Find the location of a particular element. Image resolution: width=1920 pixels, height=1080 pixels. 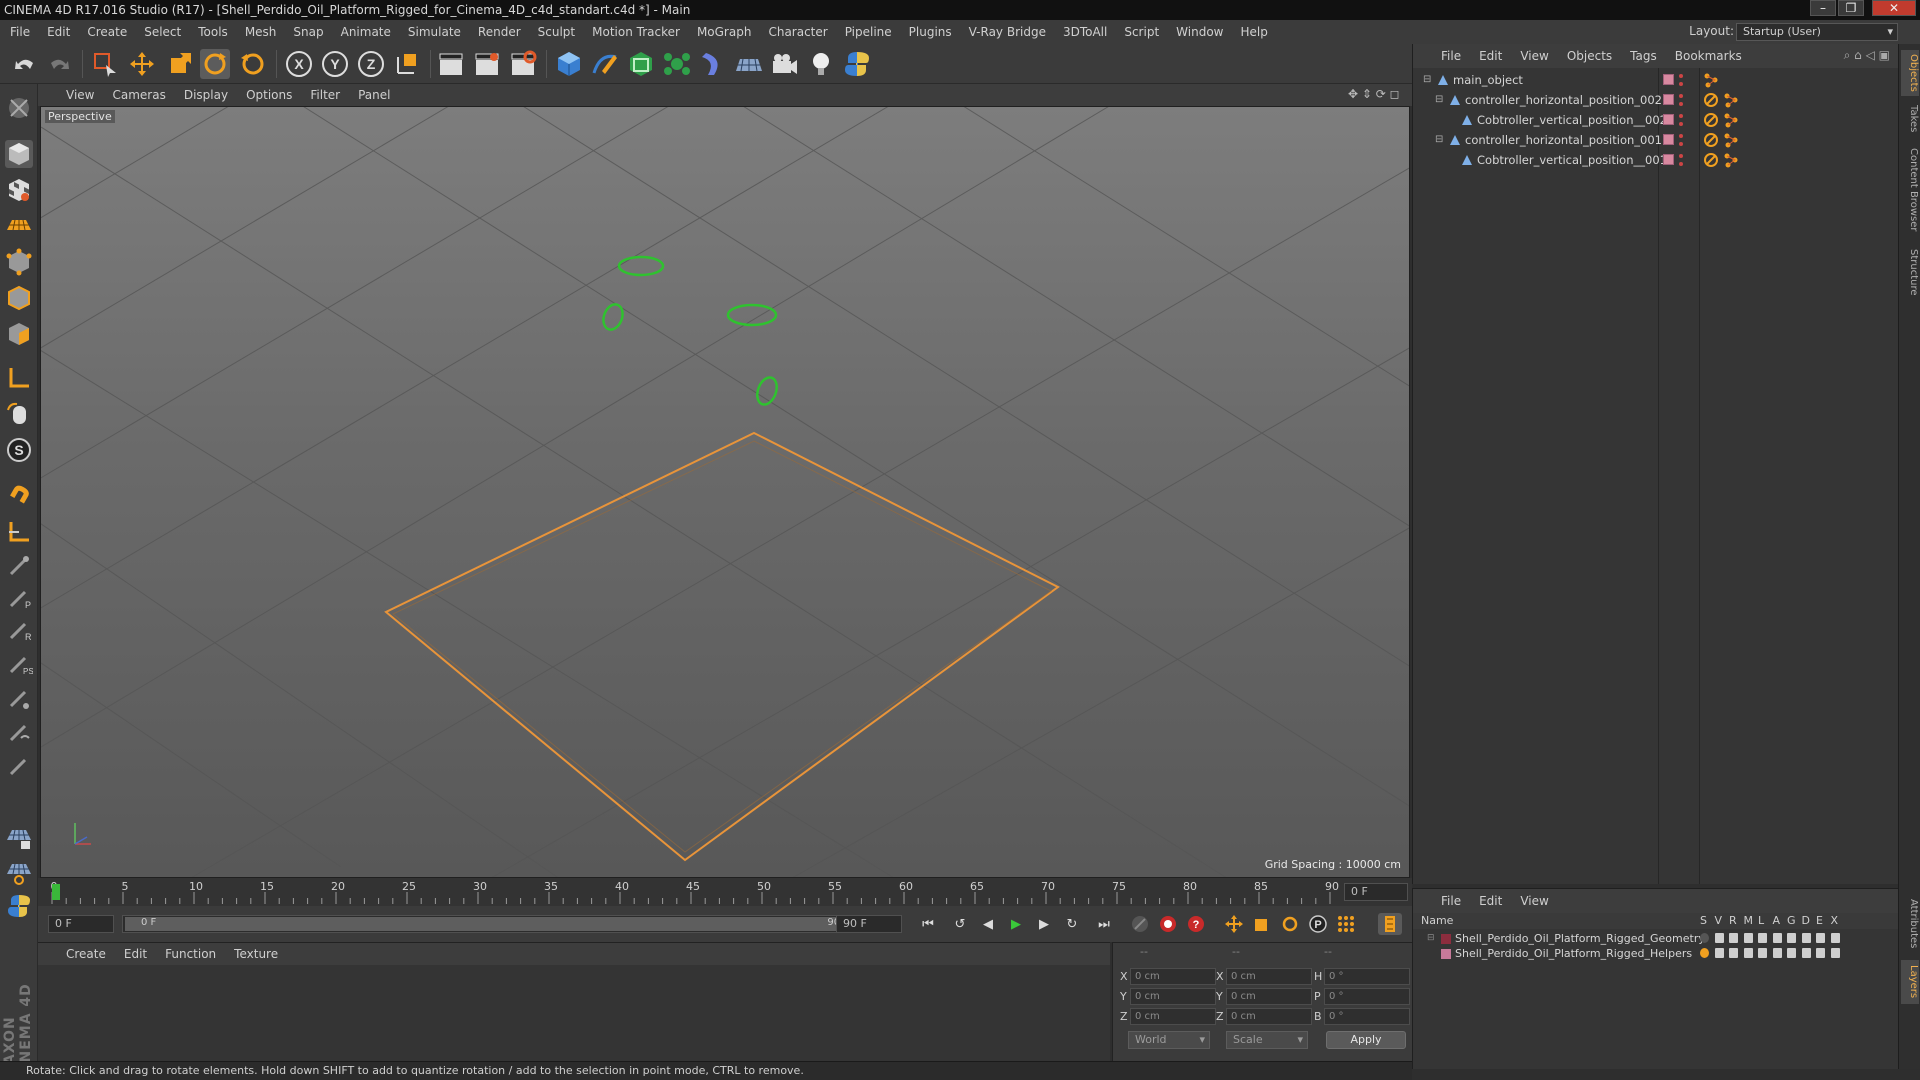

menu-mesh: Mesh is located at coordinates (261, 32).